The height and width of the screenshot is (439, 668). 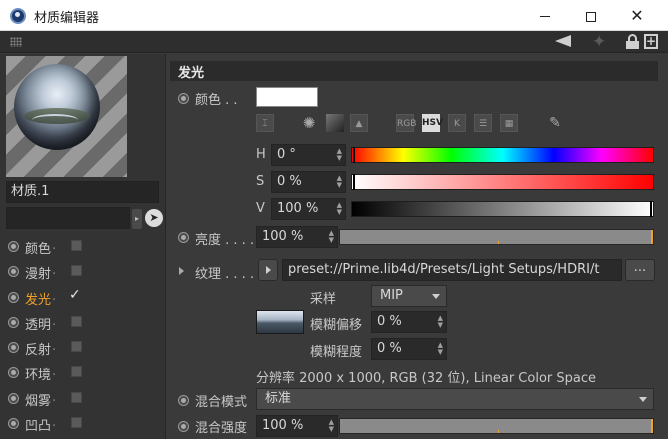 I want to click on pick-cursor-icon: ➤, so click(x=154, y=218).